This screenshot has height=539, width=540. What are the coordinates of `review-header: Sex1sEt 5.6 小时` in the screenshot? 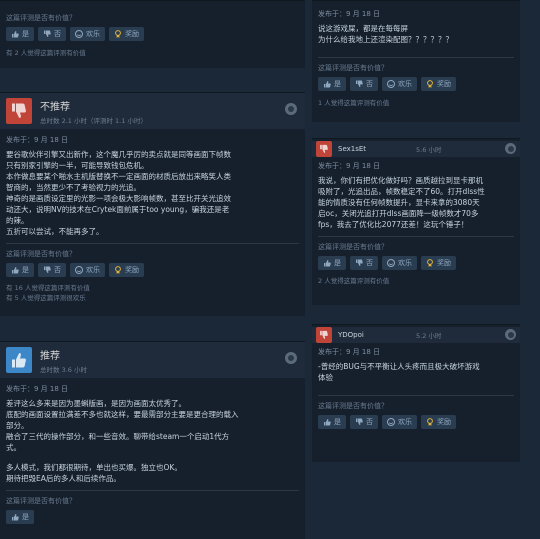 It's located at (416, 149).